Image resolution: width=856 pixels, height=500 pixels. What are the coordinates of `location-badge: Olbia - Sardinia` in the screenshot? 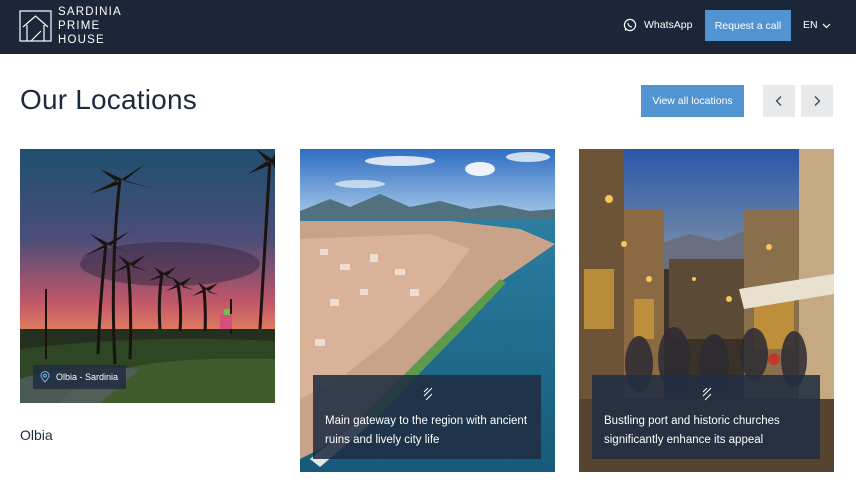 It's located at (80, 377).